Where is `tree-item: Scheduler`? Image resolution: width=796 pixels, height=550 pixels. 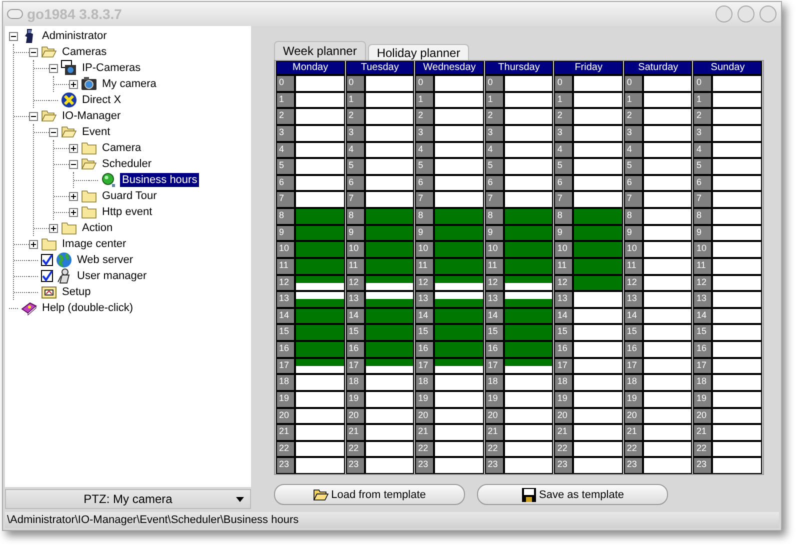
tree-item: Scheduler is located at coordinates (127, 164).